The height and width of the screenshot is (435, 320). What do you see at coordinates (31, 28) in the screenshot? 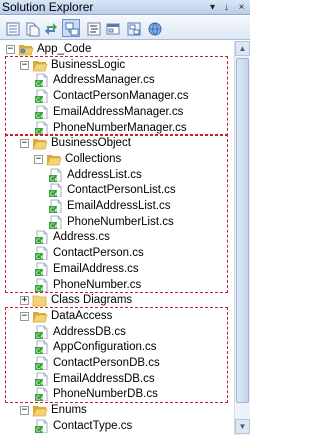
I see `show-all-files-button` at bounding box center [31, 28].